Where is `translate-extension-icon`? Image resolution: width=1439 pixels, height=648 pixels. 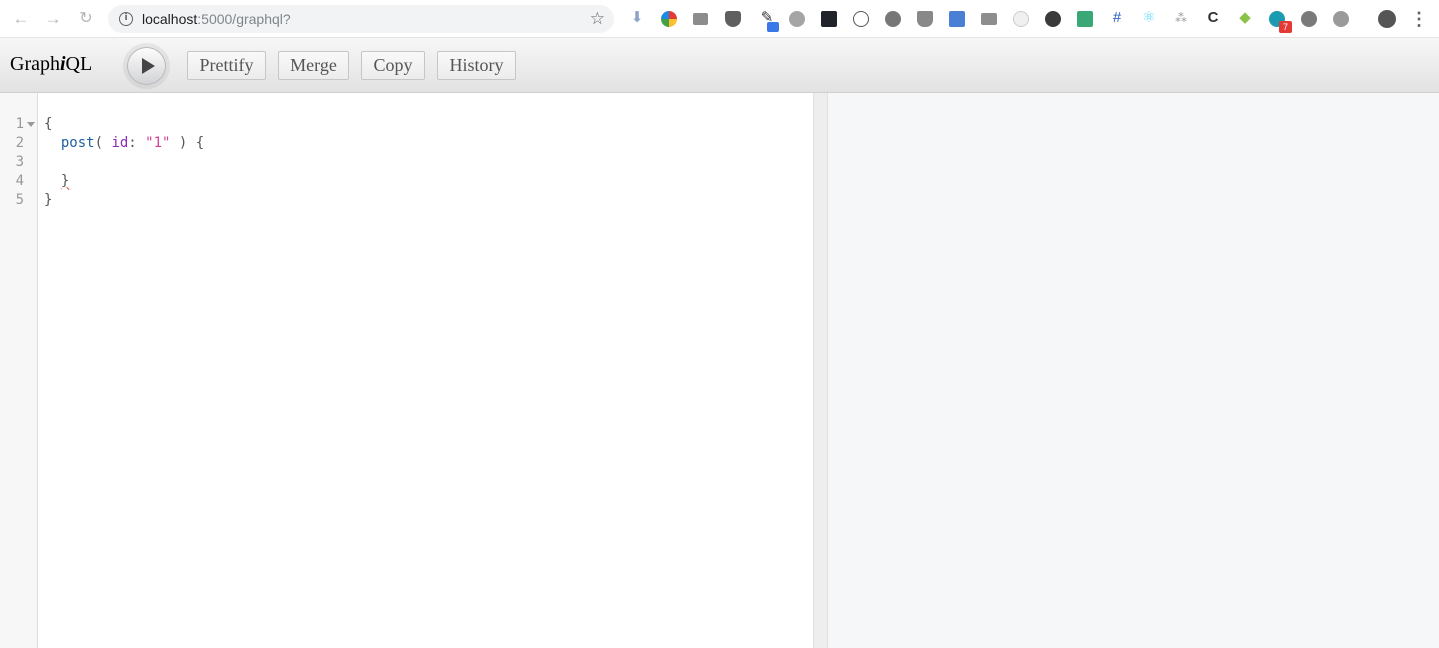 translate-extension-icon is located at coordinates (957, 19).